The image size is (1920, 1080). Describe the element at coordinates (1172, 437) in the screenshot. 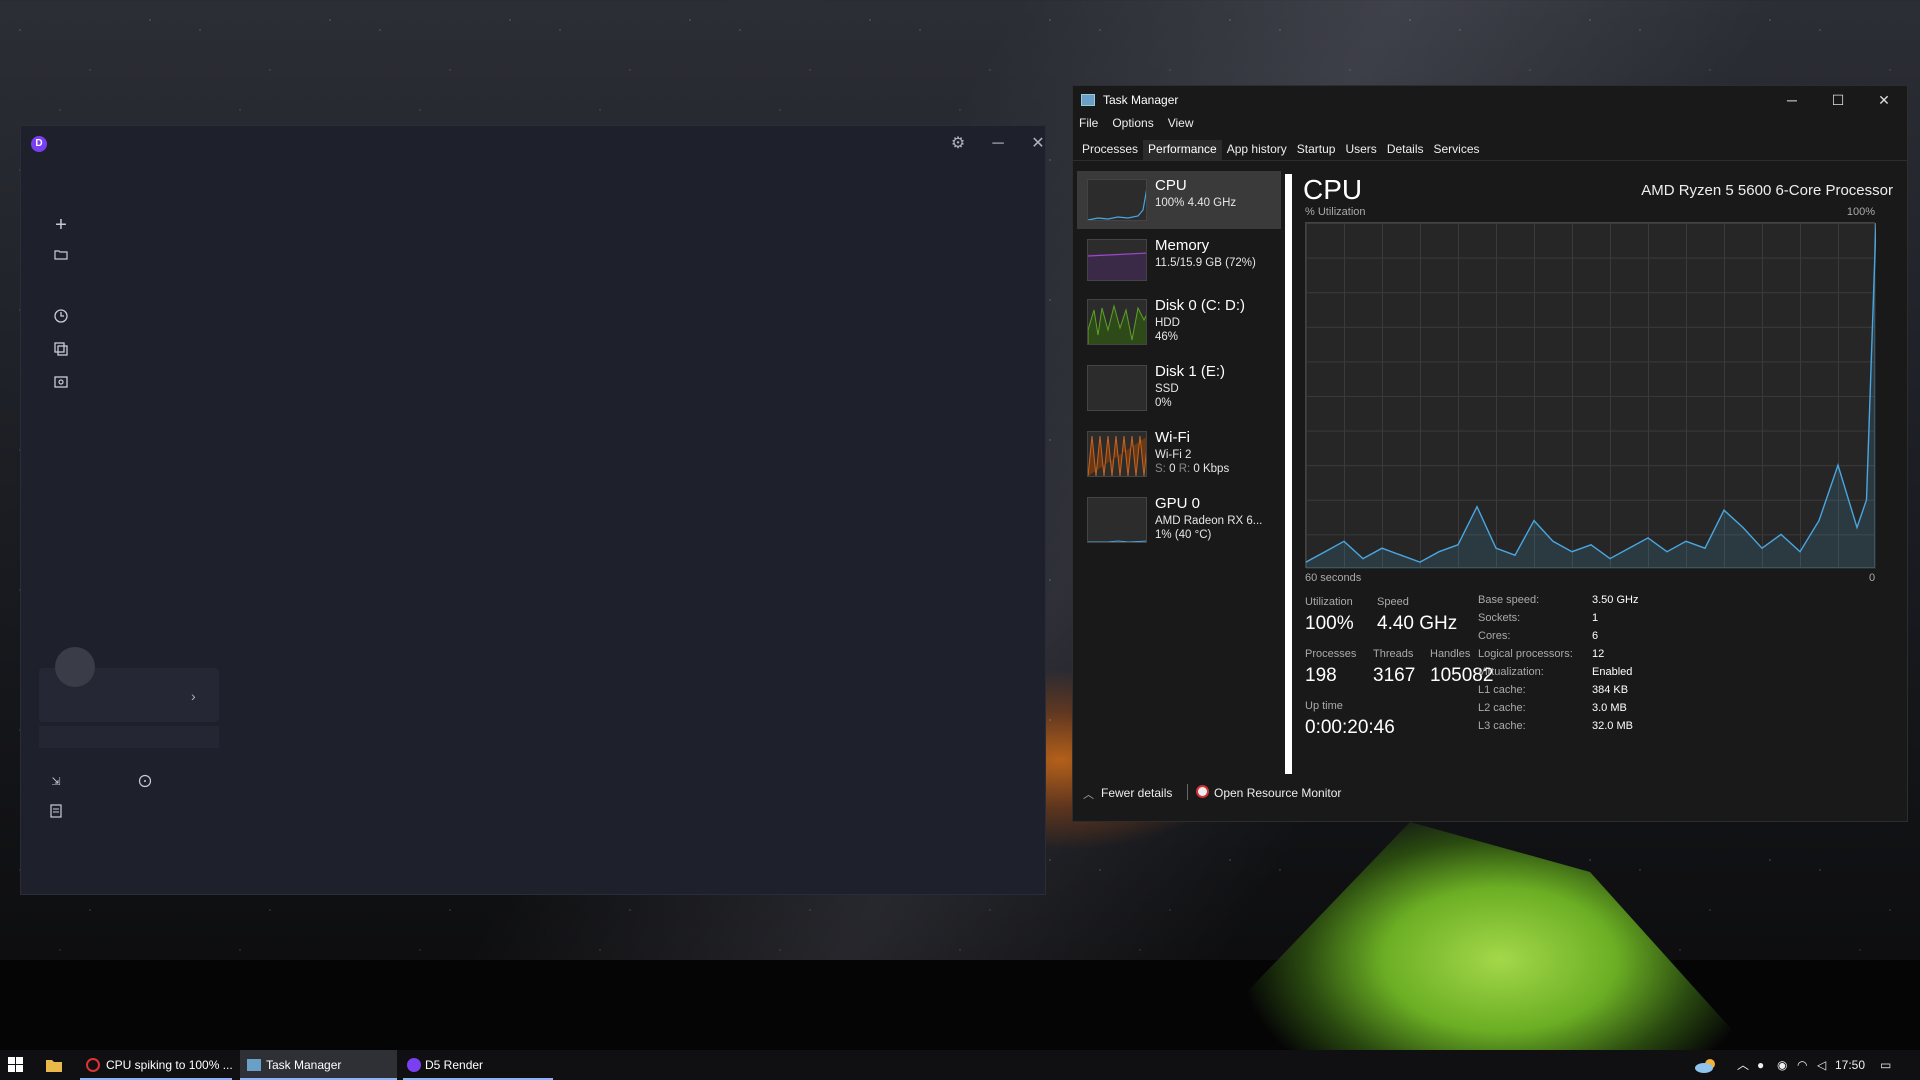

I see `resource-name: Wi-Fi` at that location.